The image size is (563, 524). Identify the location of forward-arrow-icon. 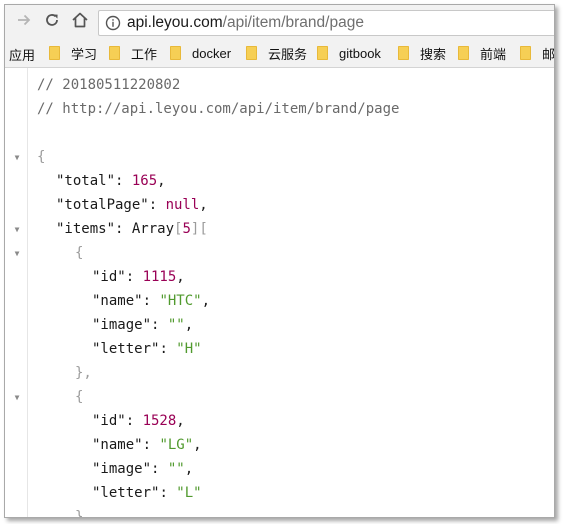
(24, 22).